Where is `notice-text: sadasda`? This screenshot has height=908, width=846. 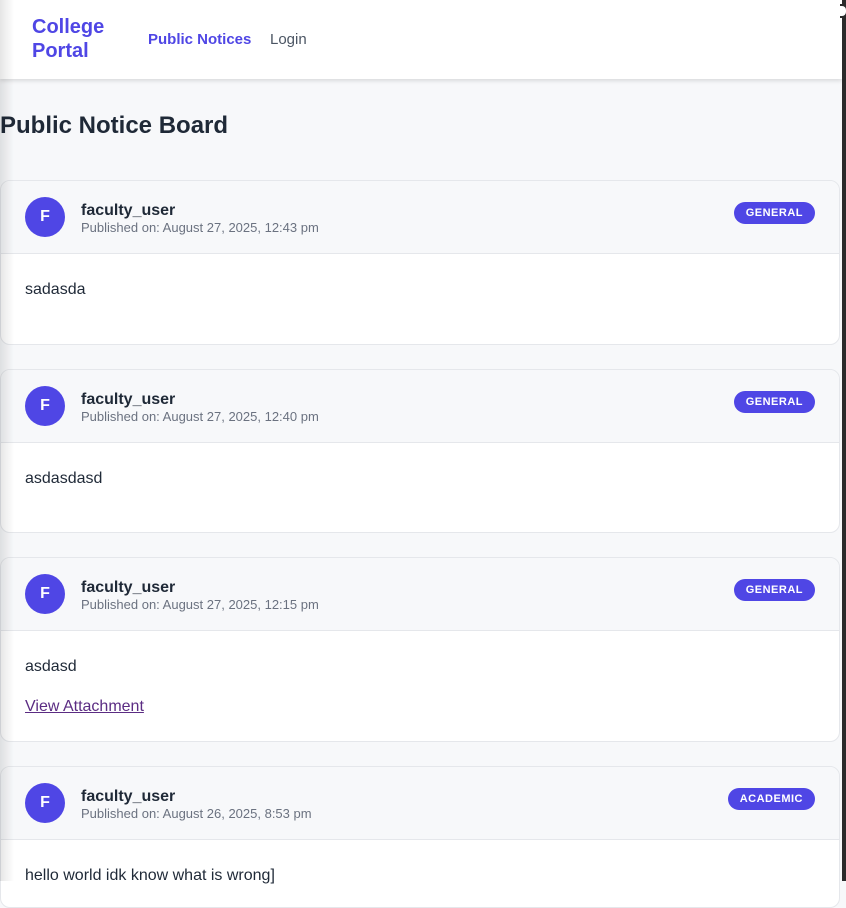 notice-text: sadasda is located at coordinates (55, 289).